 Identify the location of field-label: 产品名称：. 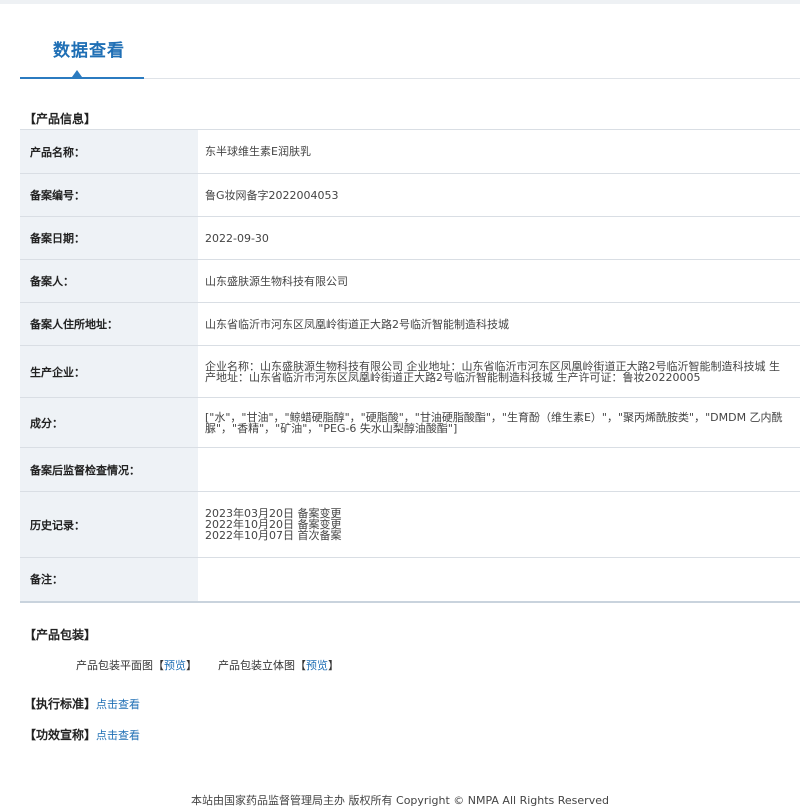
(109, 151).